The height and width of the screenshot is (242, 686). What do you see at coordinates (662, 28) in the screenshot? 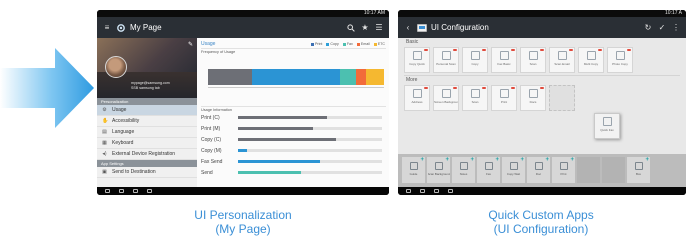
I see `check-icon: ✓` at bounding box center [662, 28].